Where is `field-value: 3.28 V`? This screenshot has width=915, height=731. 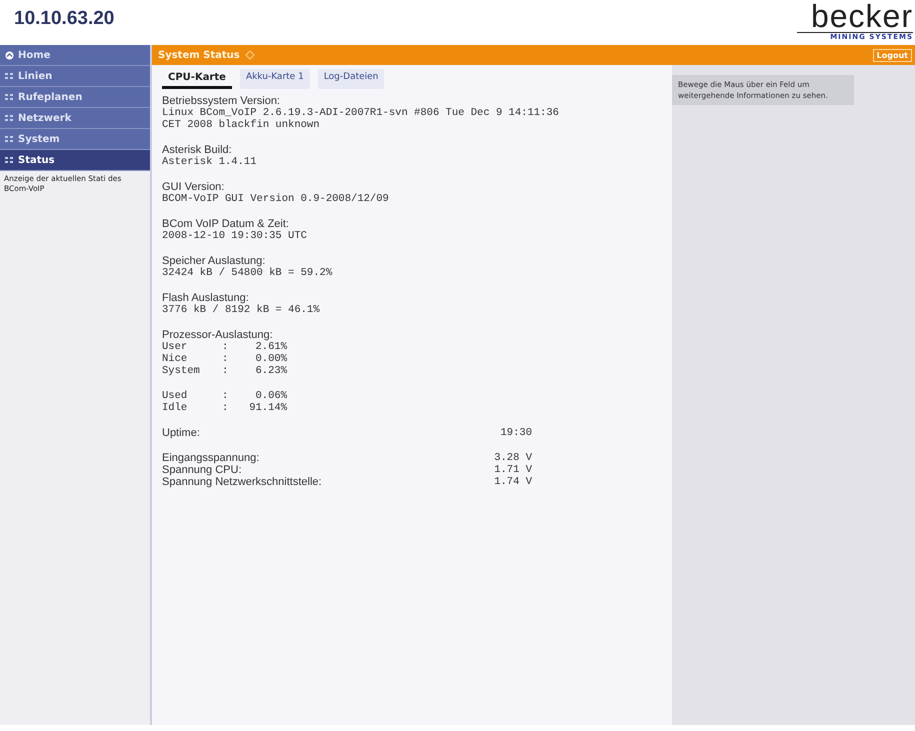
field-value: 3.28 V is located at coordinates (513, 458).